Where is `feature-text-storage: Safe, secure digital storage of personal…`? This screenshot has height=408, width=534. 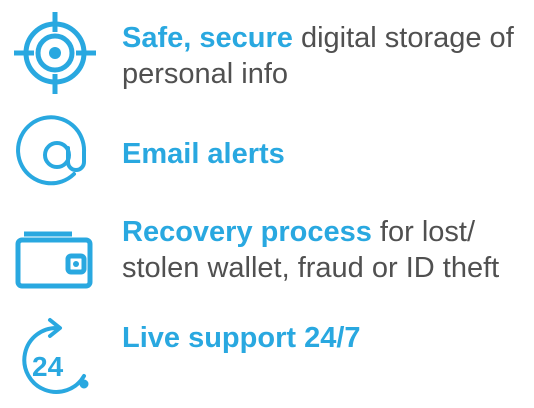
feature-text-storage: Safe, secure digital storage of personal… is located at coordinates (327, 56).